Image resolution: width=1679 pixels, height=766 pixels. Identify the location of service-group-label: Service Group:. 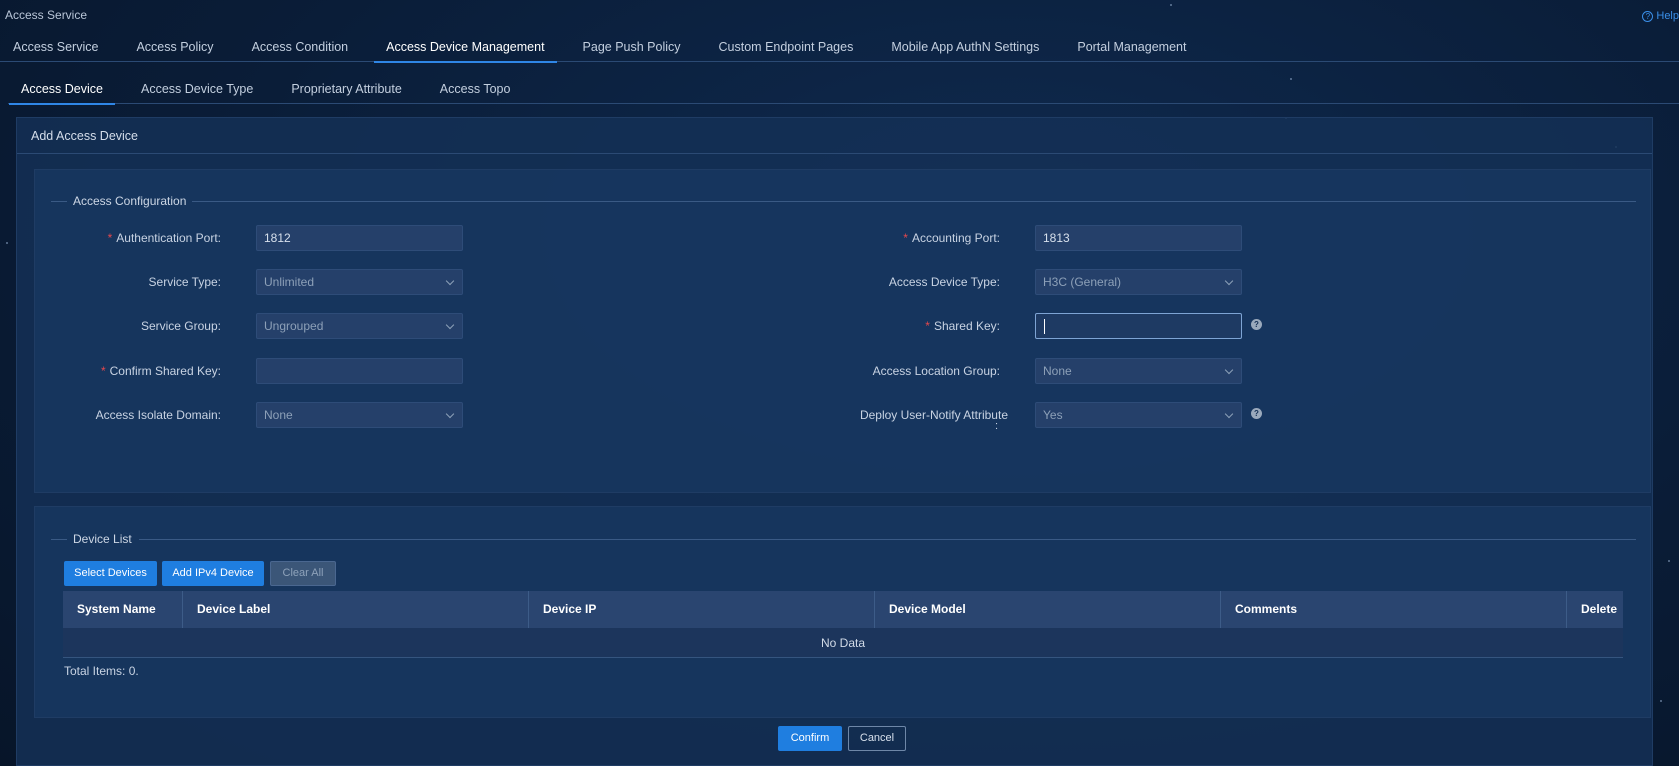
(180, 326).